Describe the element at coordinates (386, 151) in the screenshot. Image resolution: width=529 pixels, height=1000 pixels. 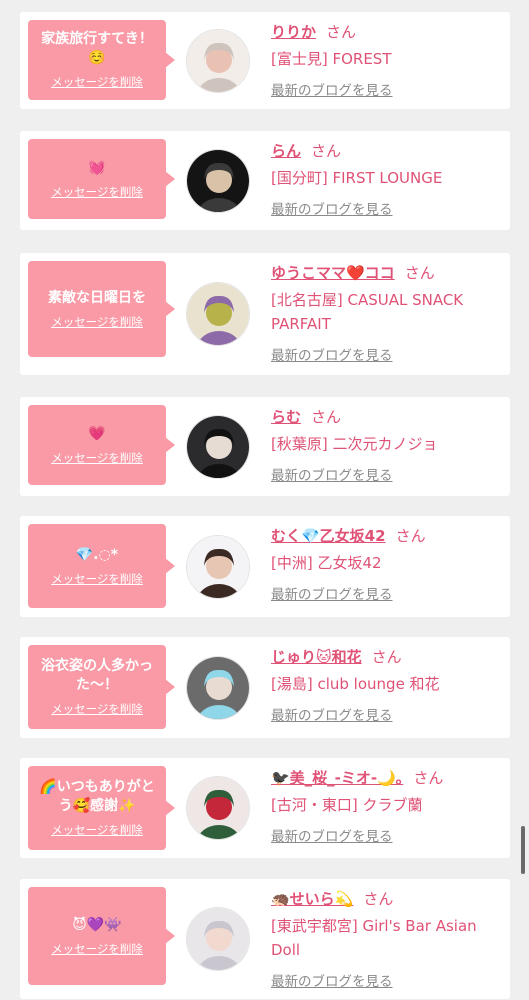
I see `name-line: らん さん` at that location.